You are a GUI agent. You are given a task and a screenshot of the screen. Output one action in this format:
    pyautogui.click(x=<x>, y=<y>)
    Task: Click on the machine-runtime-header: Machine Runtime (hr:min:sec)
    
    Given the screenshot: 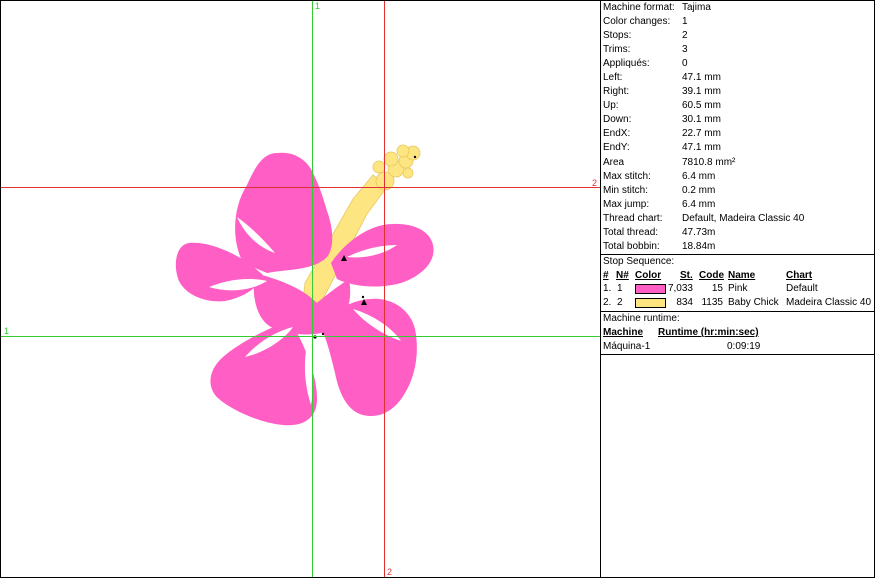 What is the action you would take?
    pyautogui.click(x=681, y=332)
    